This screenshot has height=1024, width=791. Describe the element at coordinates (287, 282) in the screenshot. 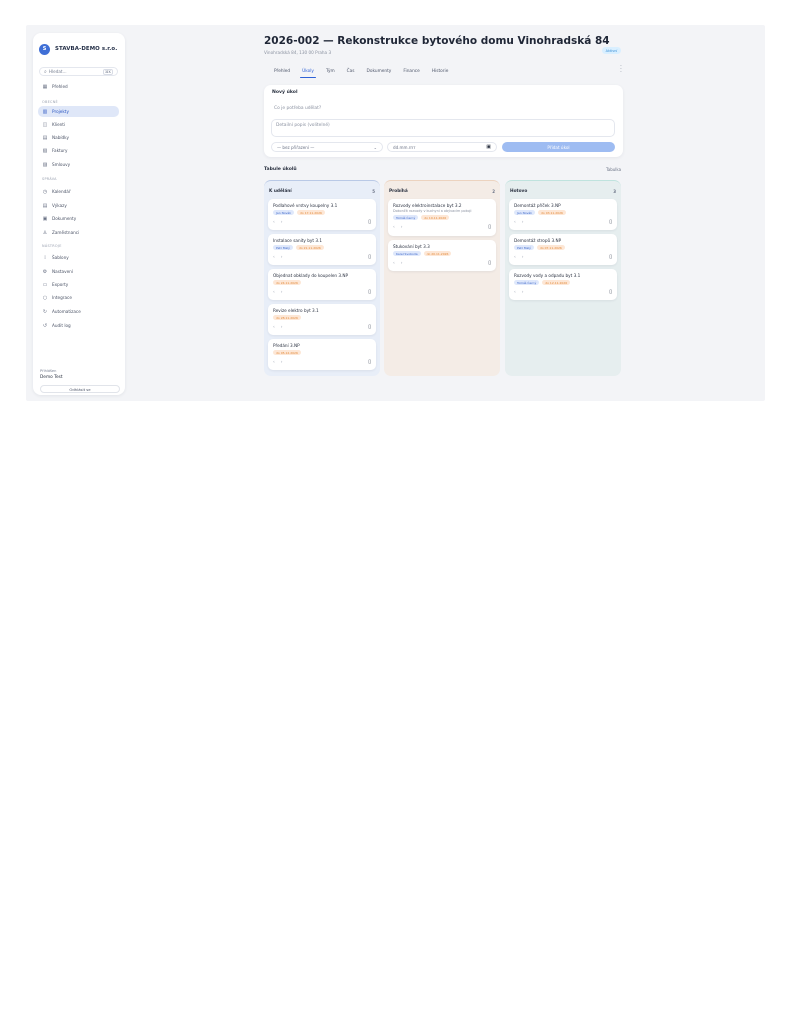

I see `due-date-badge: do 24.11.2026` at that location.